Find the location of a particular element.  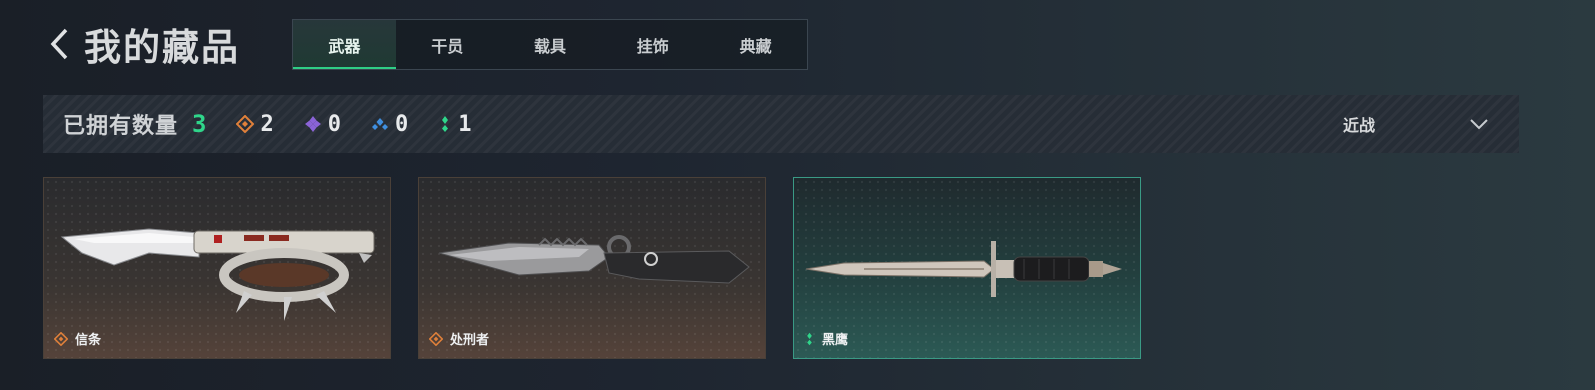

card-footer: 信条 is located at coordinates (77, 338).